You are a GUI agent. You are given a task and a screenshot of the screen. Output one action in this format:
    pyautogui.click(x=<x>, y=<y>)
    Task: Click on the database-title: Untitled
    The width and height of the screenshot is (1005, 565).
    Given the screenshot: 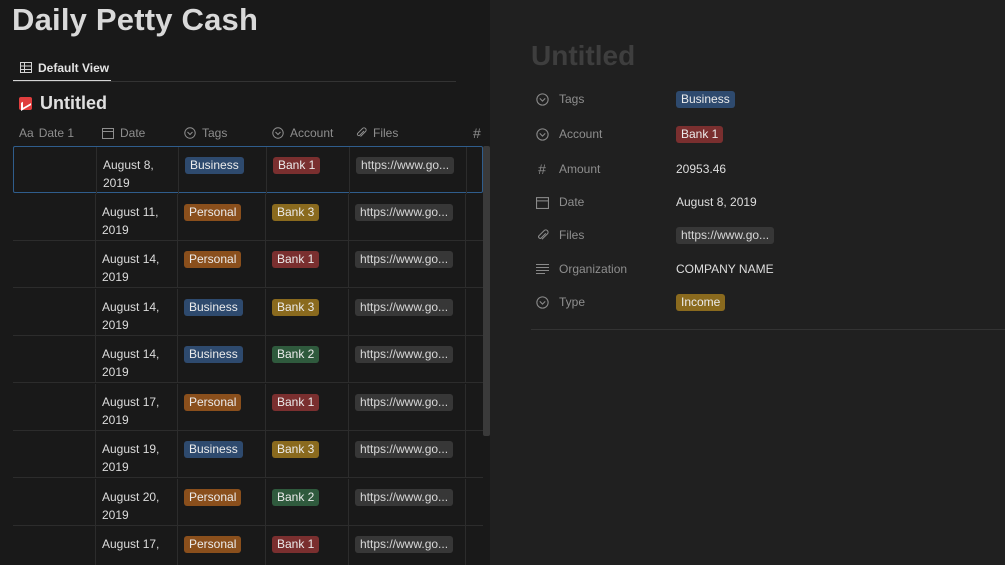 What is the action you would take?
    pyautogui.click(x=63, y=103)
    